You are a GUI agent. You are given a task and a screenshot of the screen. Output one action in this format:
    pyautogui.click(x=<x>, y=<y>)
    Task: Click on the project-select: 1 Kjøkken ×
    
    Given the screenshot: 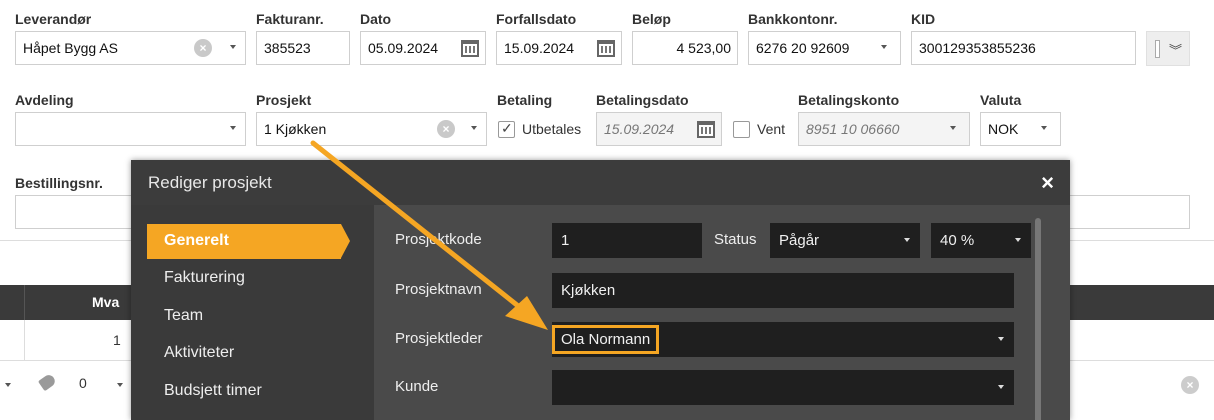 What is the action you would take?
    pyautogui.click(x=371, y=129)
    